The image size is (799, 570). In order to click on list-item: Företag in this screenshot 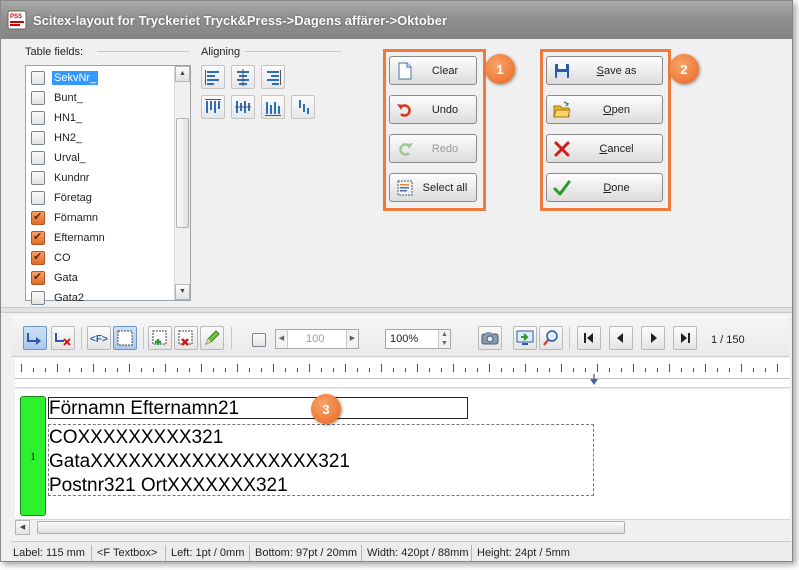, I will do `click(101, 197)`.